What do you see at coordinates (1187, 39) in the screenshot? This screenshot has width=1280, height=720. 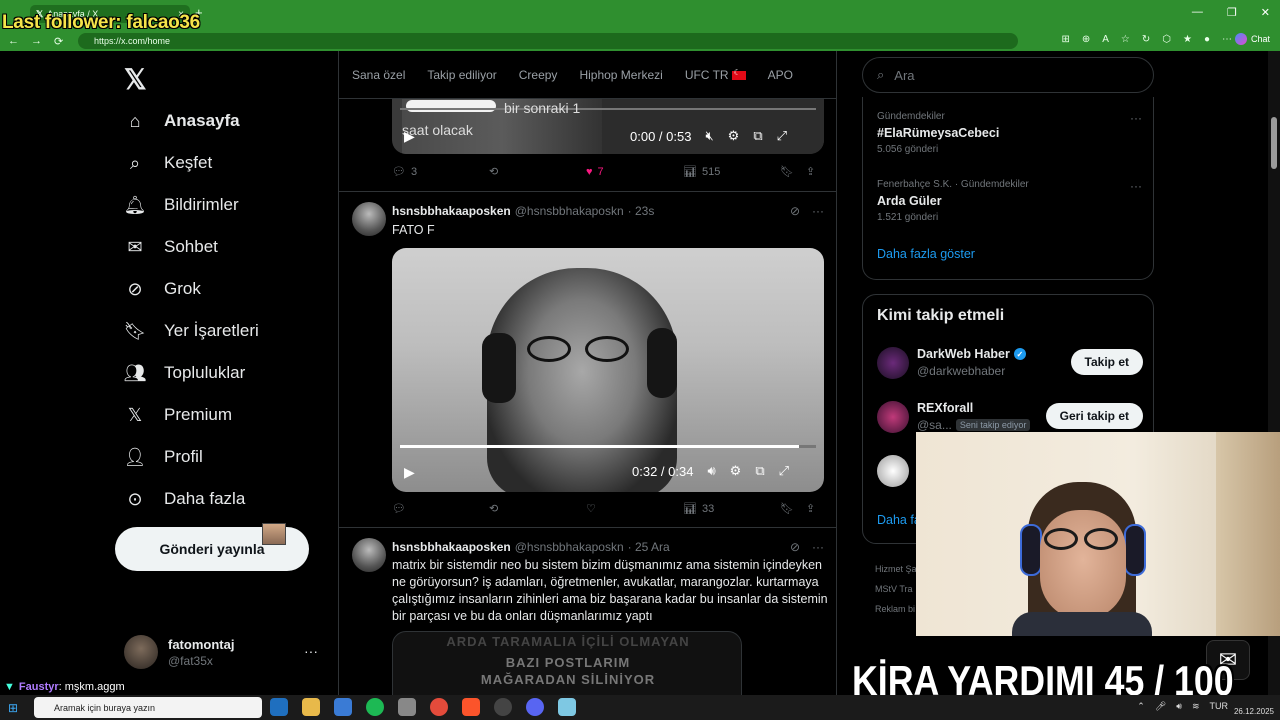 I see `favorites-icon: ★` at bounding box center [1187, 39].